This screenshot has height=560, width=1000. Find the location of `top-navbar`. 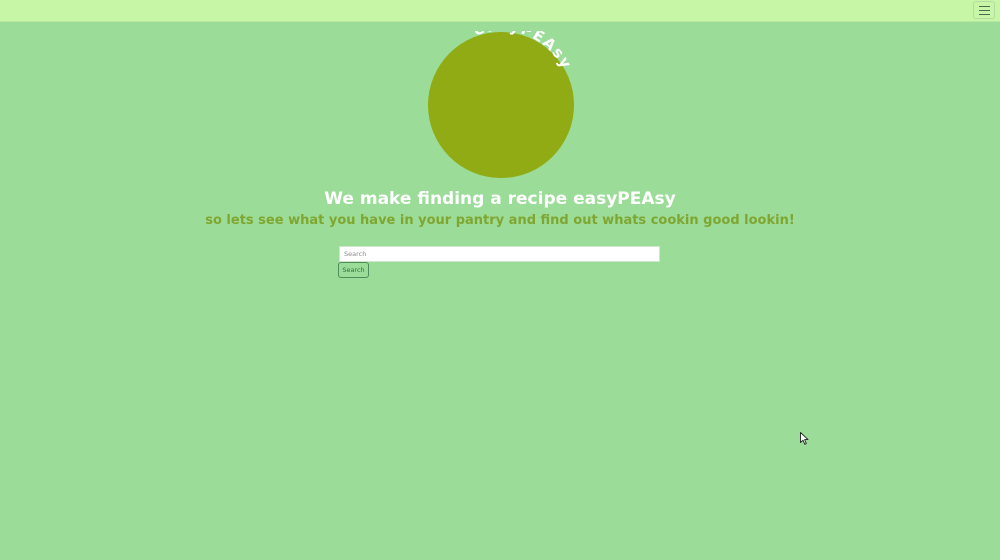

top-navbar is located at coordinates (500, 11).